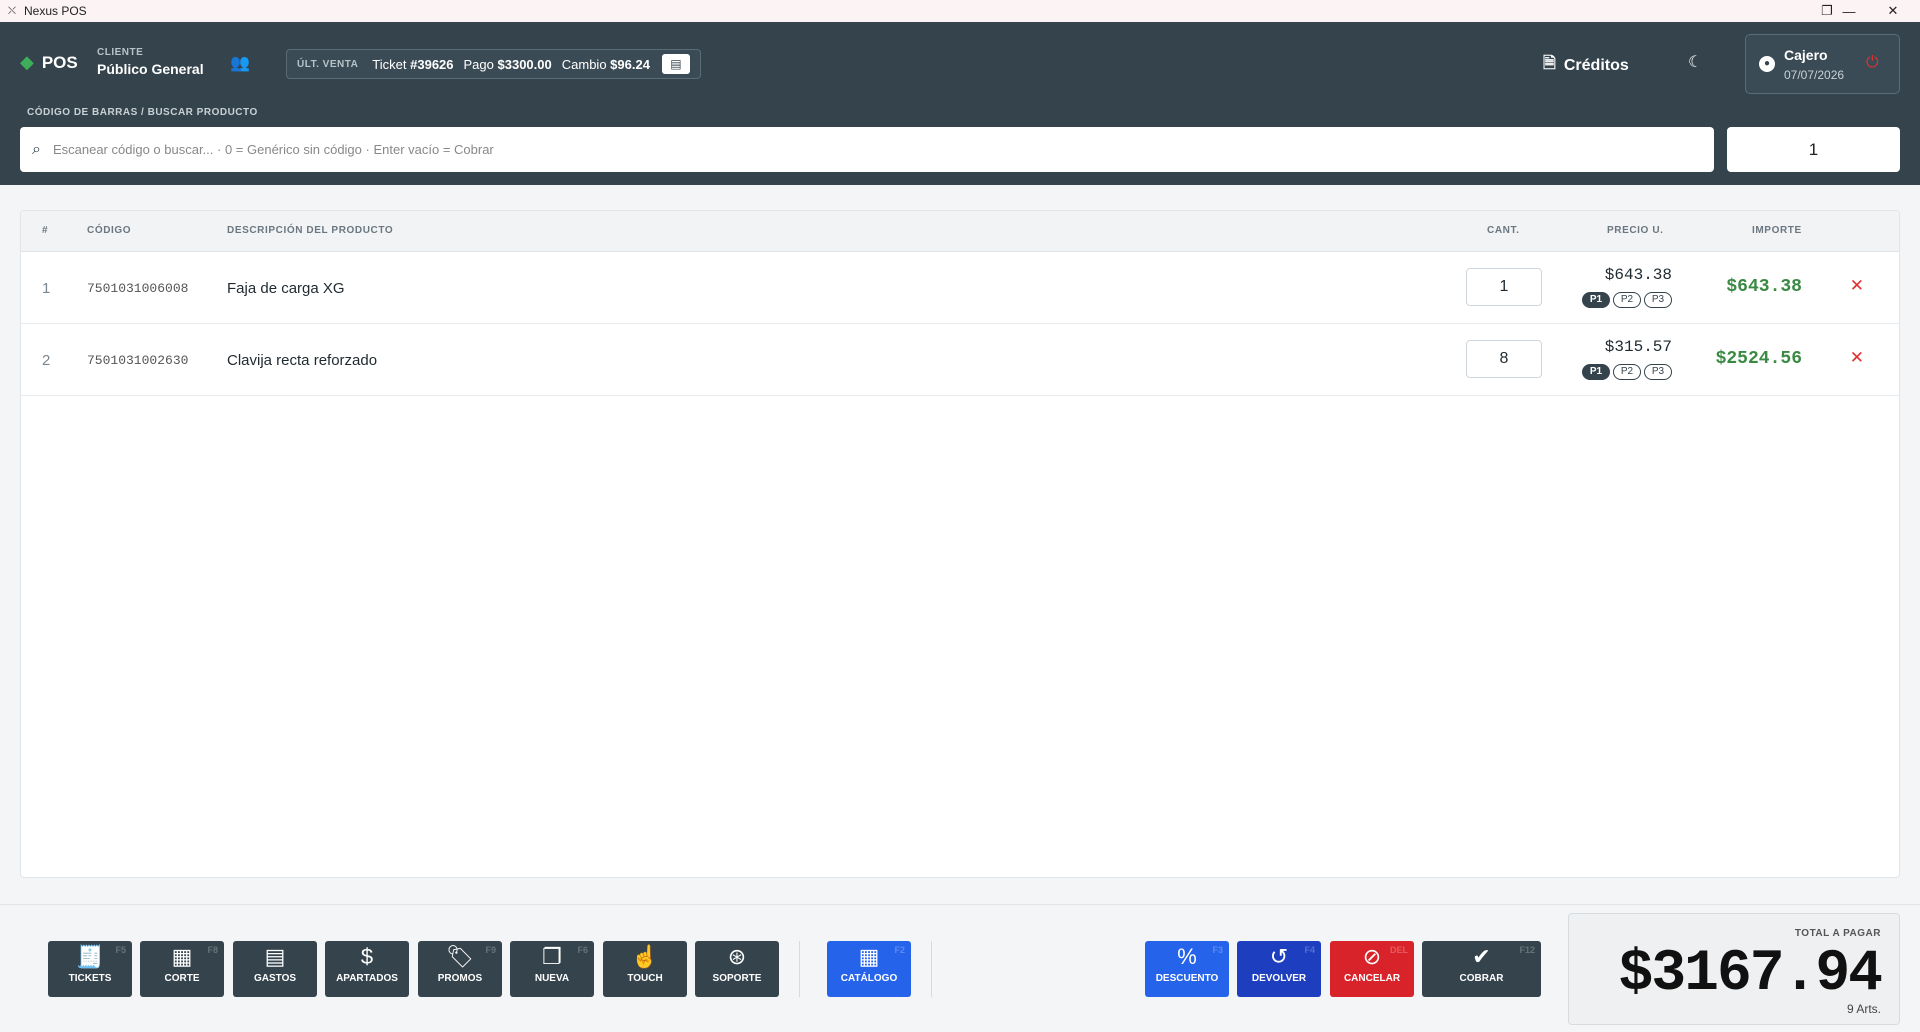 Image resolution: width=1920 pixels, height=1032 pixels. What do you see at coordinates (389, 64) in the screenshot?
I see `ticket-label: Ticket` at bounding box center [389, 64].